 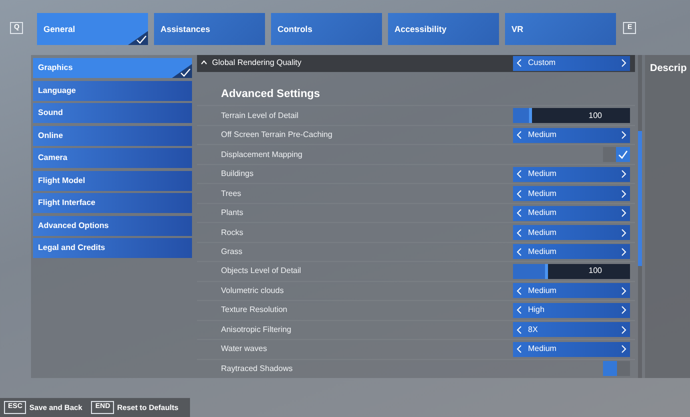 What do you see at coordinates (92, 29) in the screenshot?
I see `tab: General` at bounding box center [92, 29].